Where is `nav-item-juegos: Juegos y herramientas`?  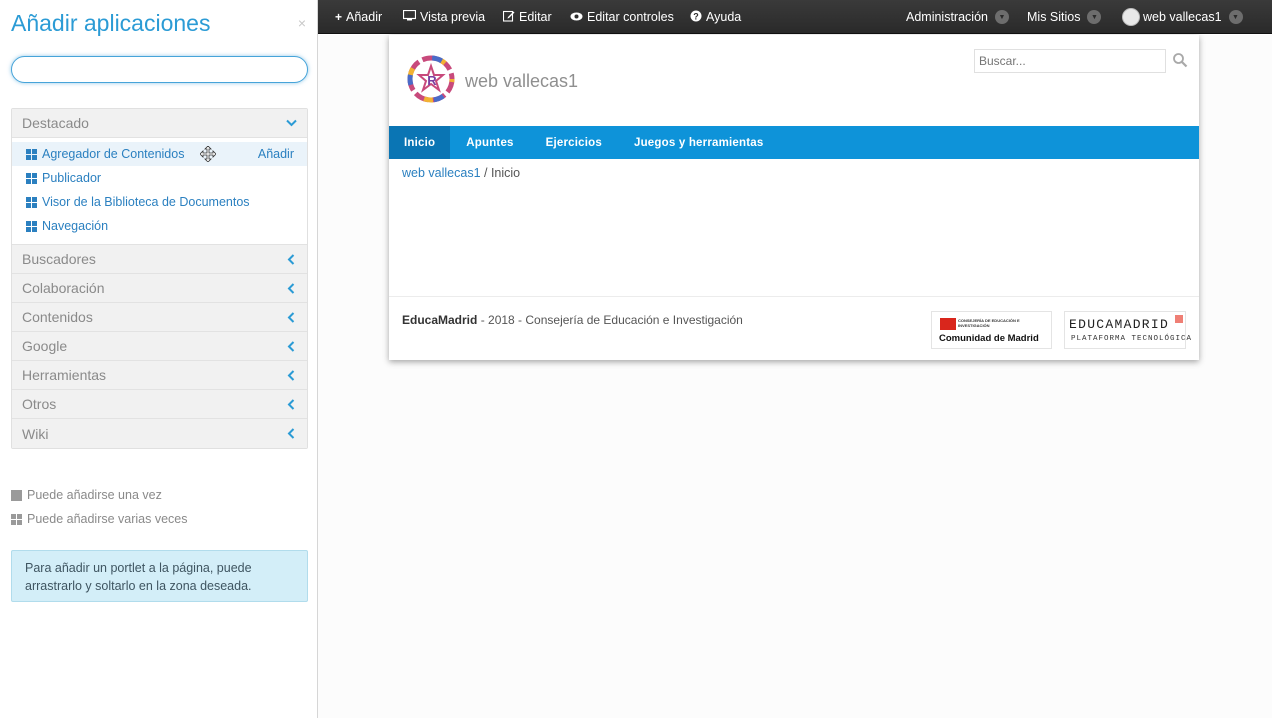
nav-item-juegos: Juegos y herramientas is located at coordinates (698, 142).